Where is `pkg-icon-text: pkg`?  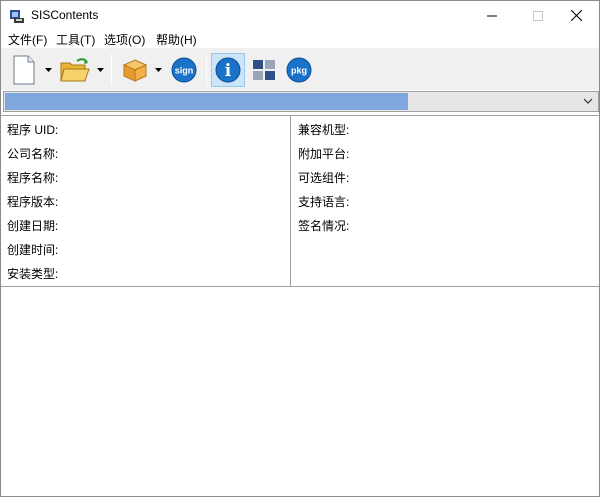 pkg-icon-text: pkg is located at coordinates (299, 71).